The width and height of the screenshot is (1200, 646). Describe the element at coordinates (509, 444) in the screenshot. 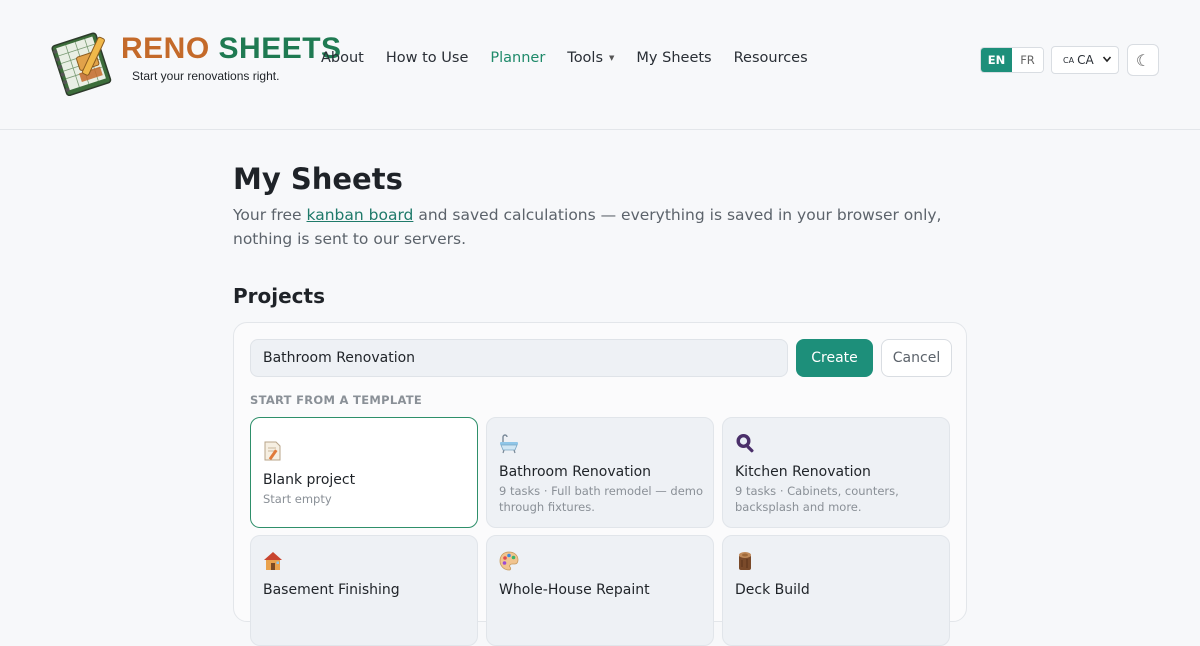

I see `bathtub-icon` at that location.